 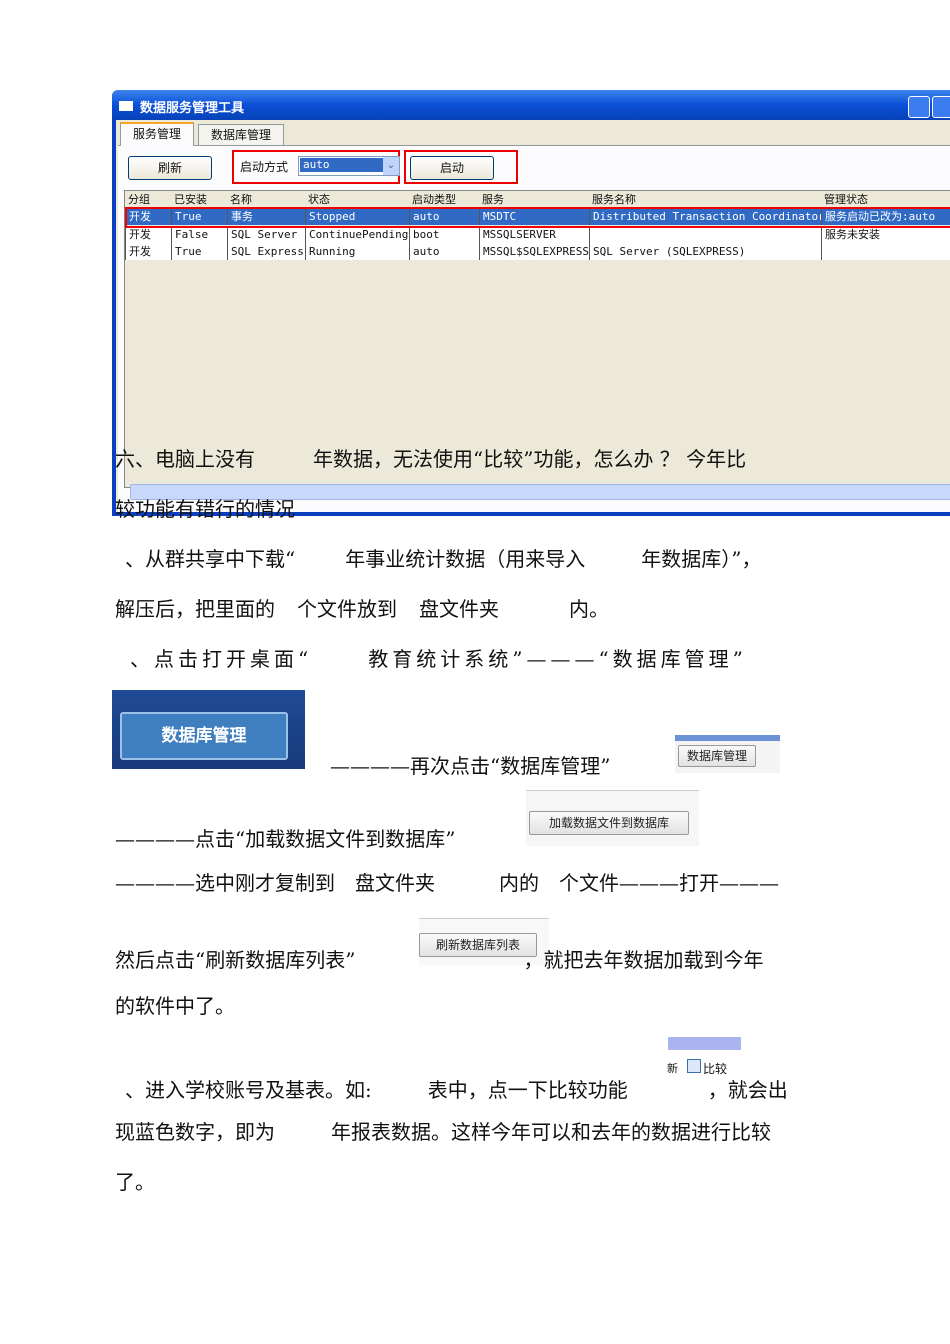 I want to click on text: 年报表数据。这样今年可以和去年的数据进行比较, so click(x=551, y=1132).